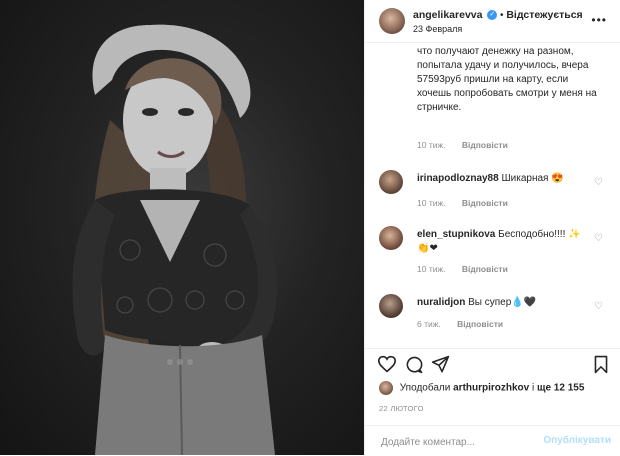  I want to click on like-heart-icon, so click(387, 364).